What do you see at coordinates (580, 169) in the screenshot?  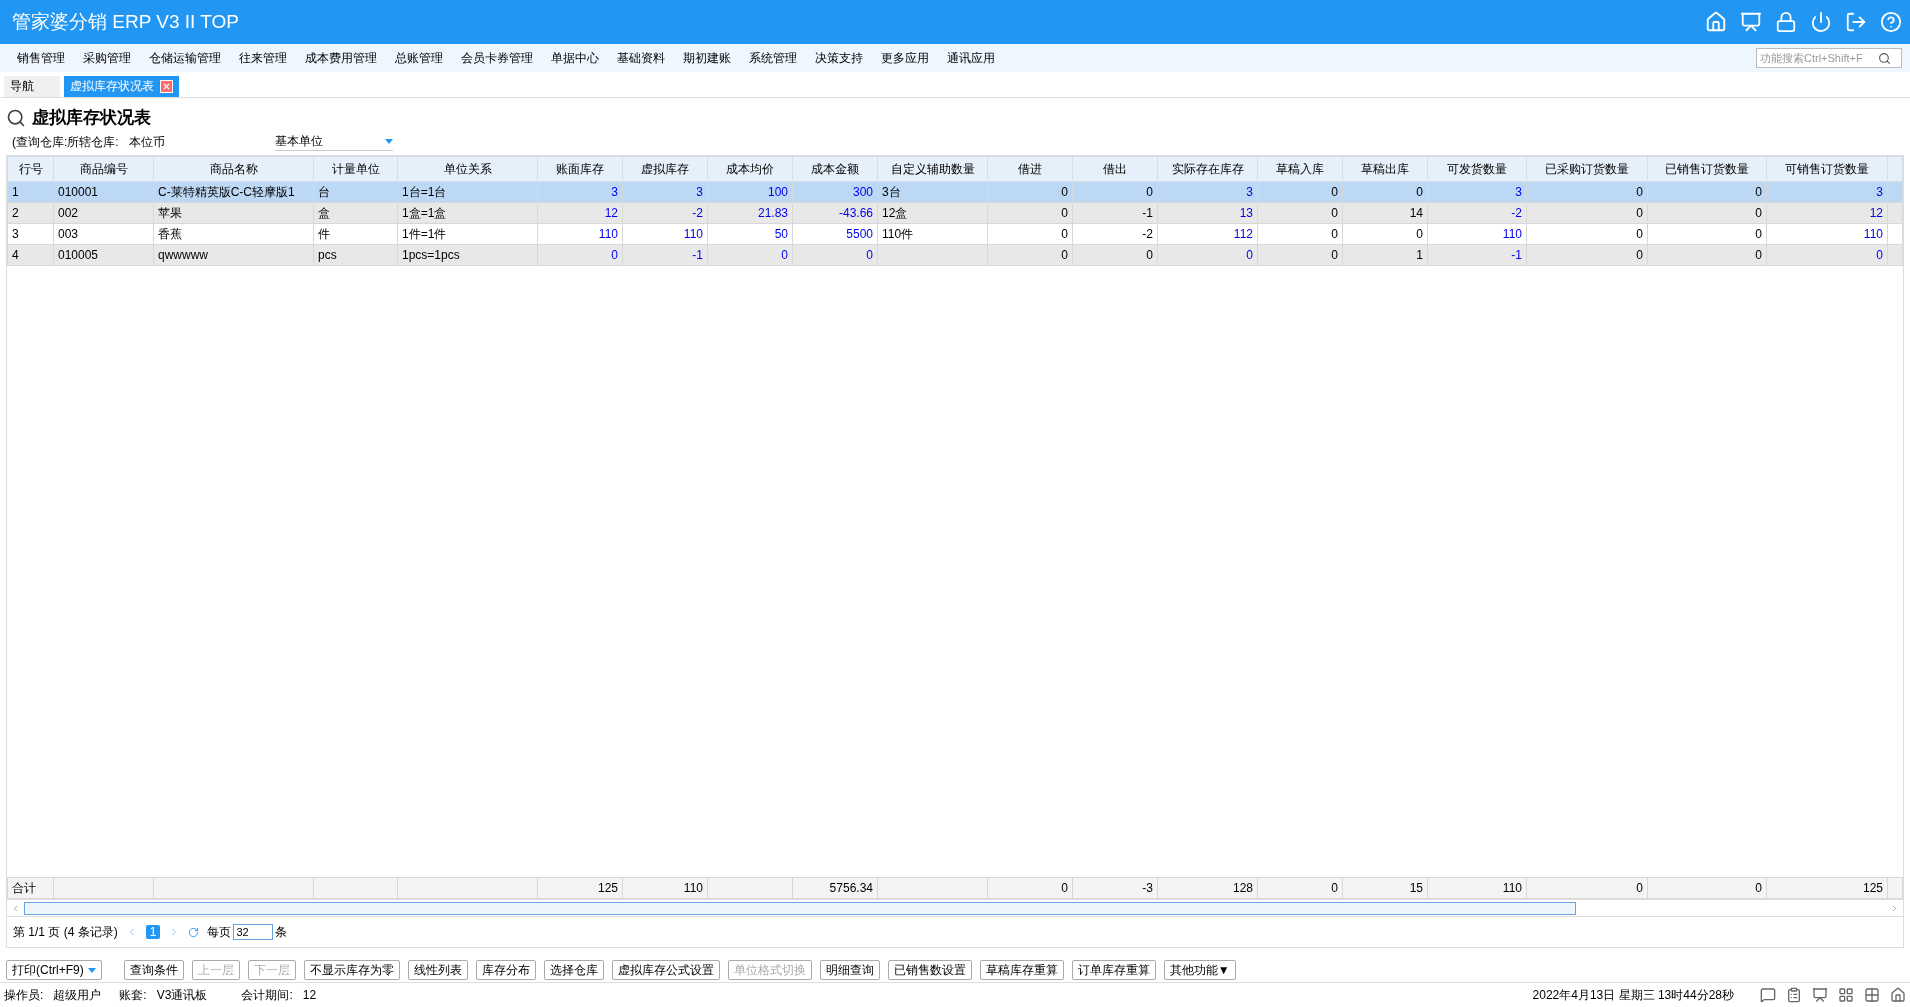 I see `column-header: 账面库存` at bounding box center [580, 169].